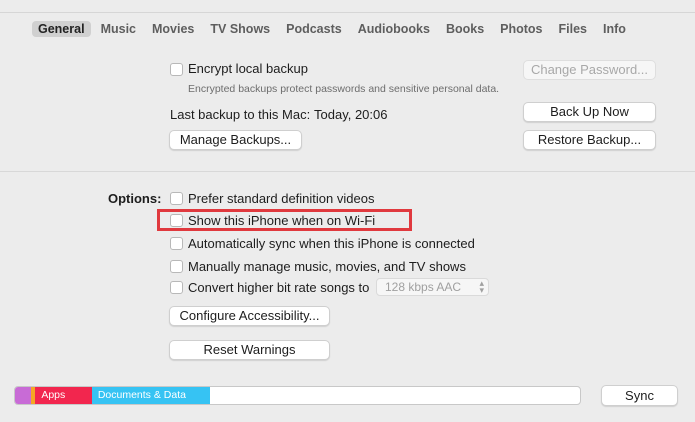 Image resolution: width=695 pixels, height=422 pixels. Describe the element at coordinates (281, 198) in the screenshot. I see `prefer-sd-label: Prefer standard definition videos` at that location.